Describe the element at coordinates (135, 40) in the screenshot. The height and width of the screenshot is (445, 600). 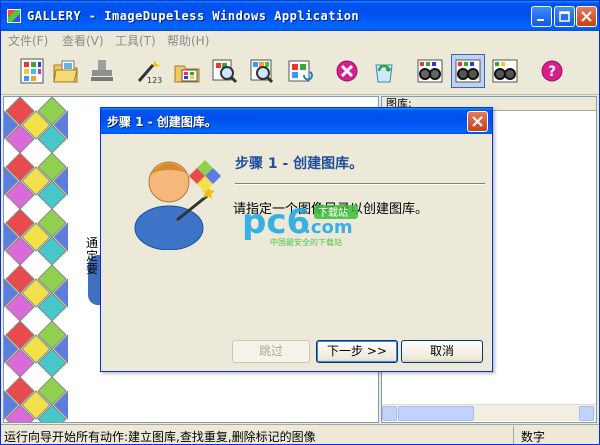
I see `menu-tools: 工具(T)` at that location.